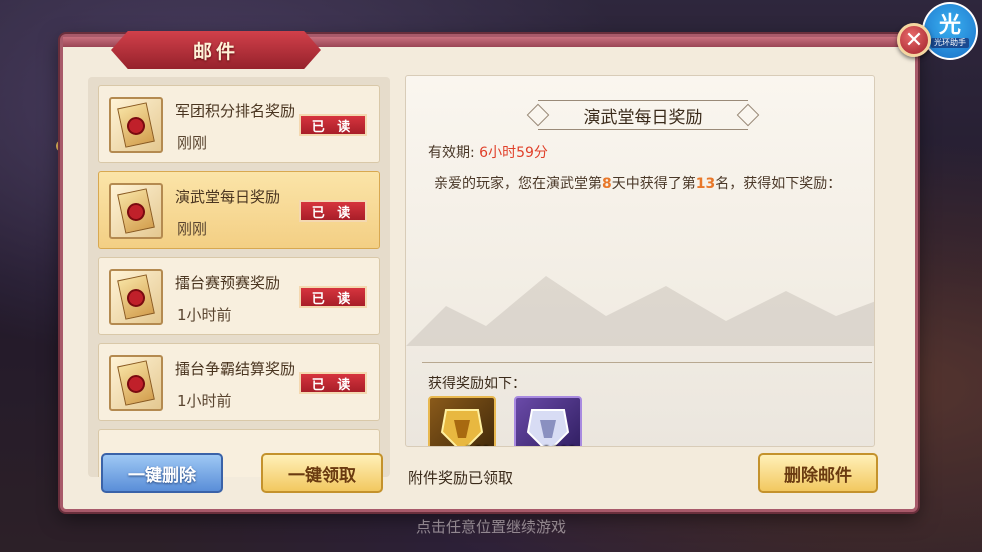  Describe the element at coordinates (653, 184) in the screenshot. I see `mail-body-part2: 天中获得了第` at that location.